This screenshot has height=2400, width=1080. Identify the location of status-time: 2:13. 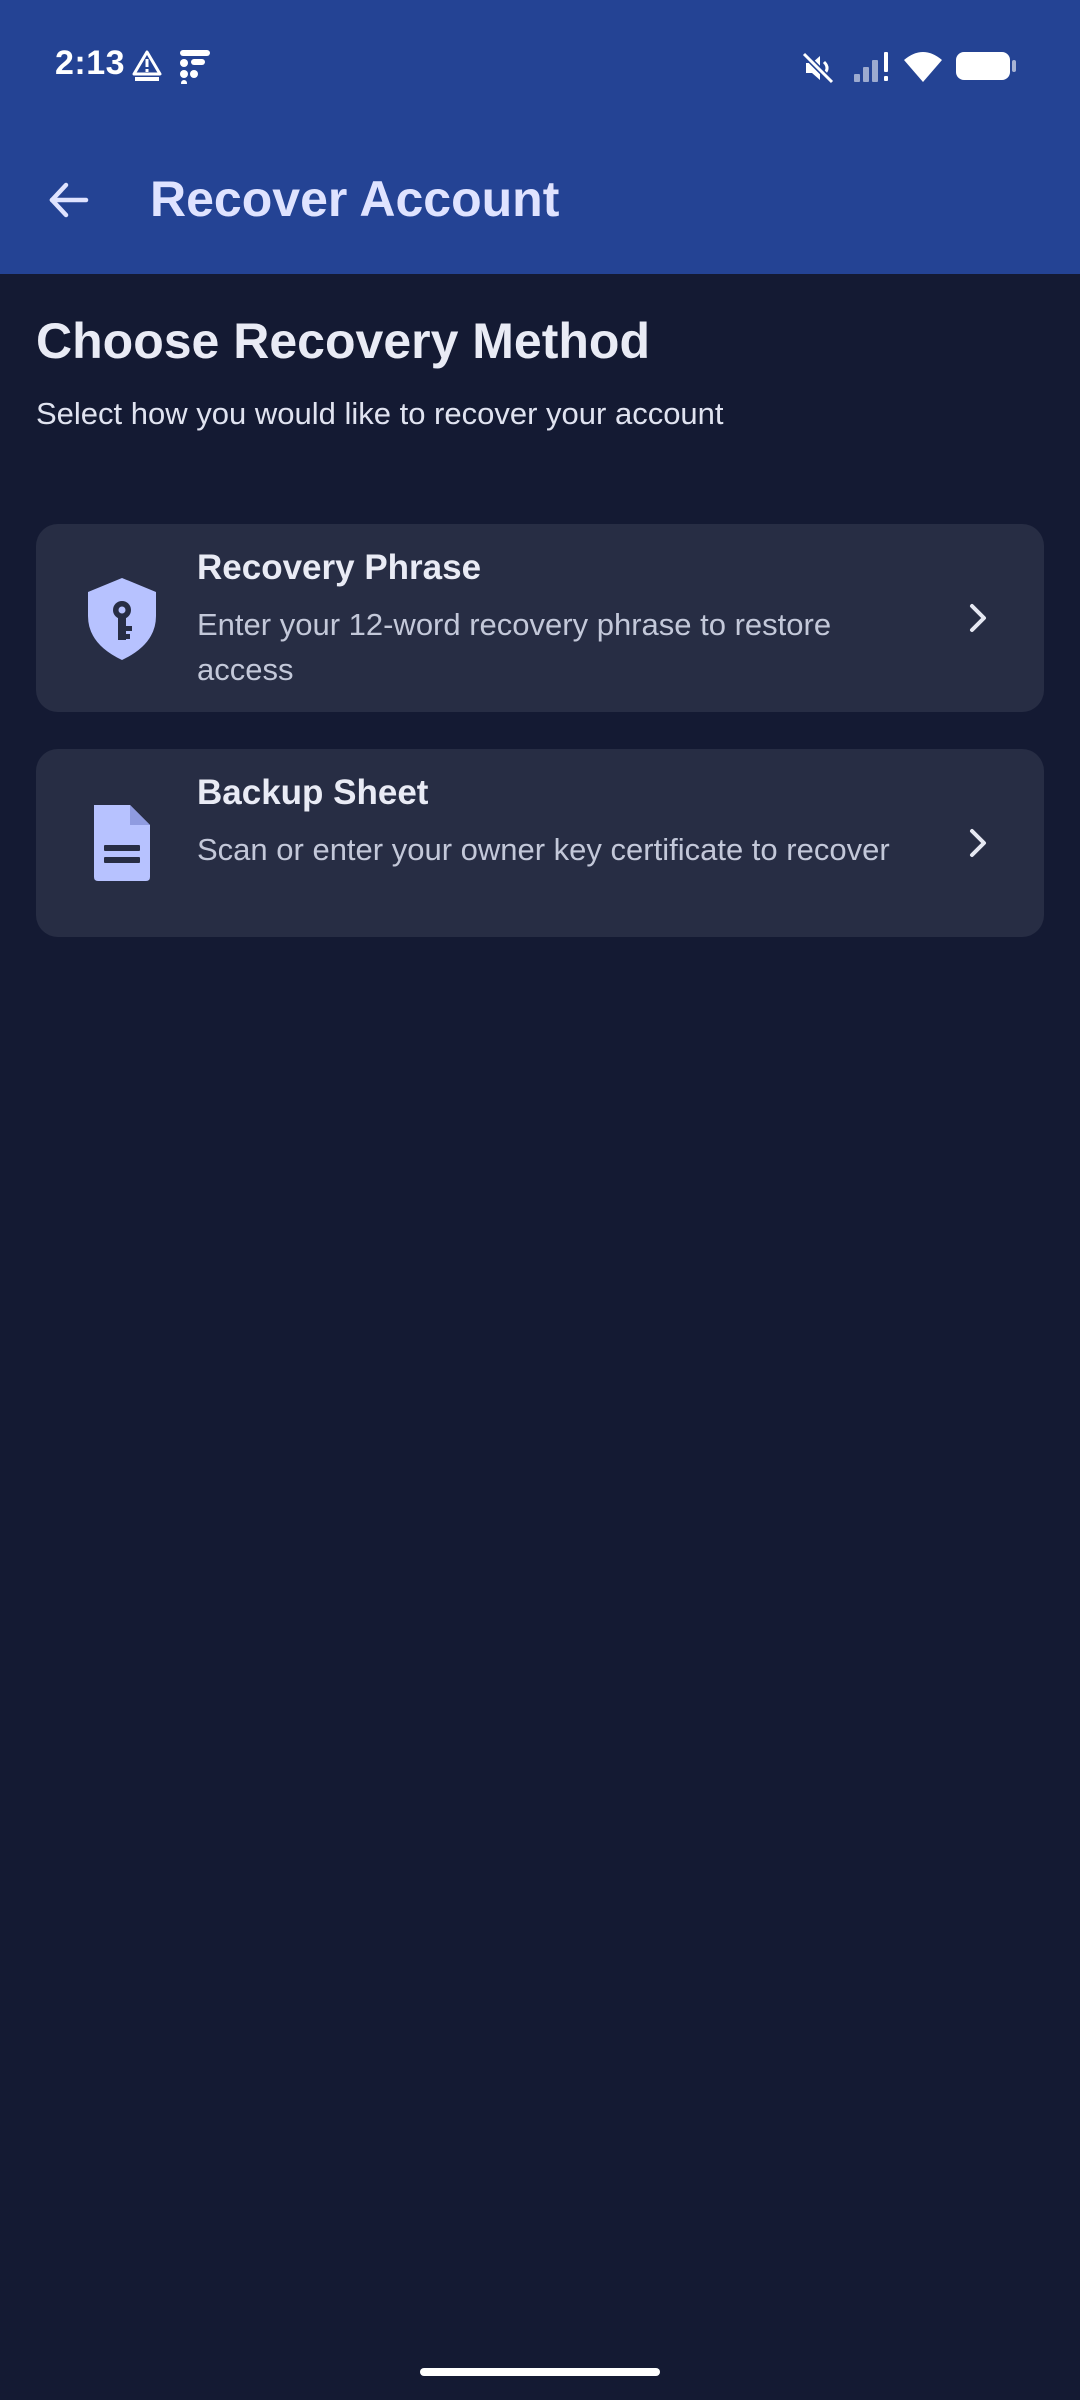
(90, 63).